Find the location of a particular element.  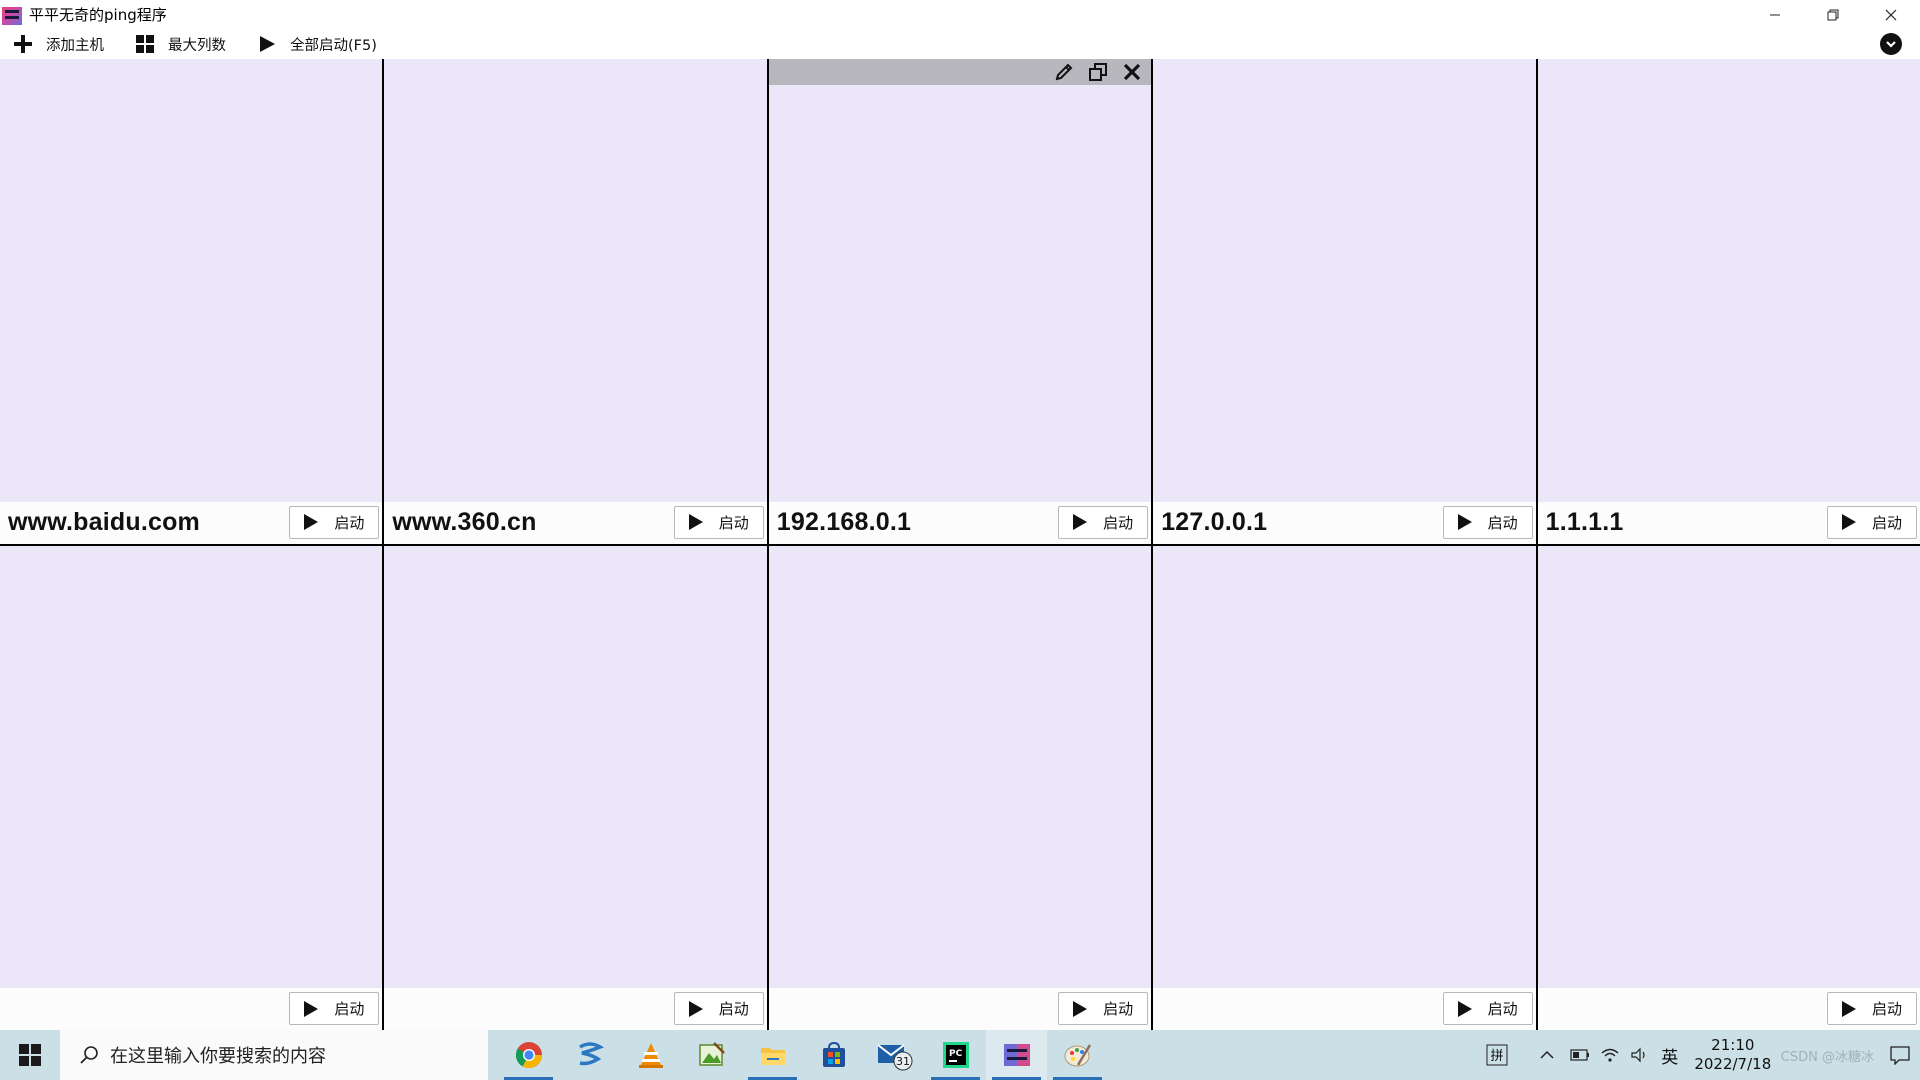

ping-app-icon is located at coordinates (1016, 1055).